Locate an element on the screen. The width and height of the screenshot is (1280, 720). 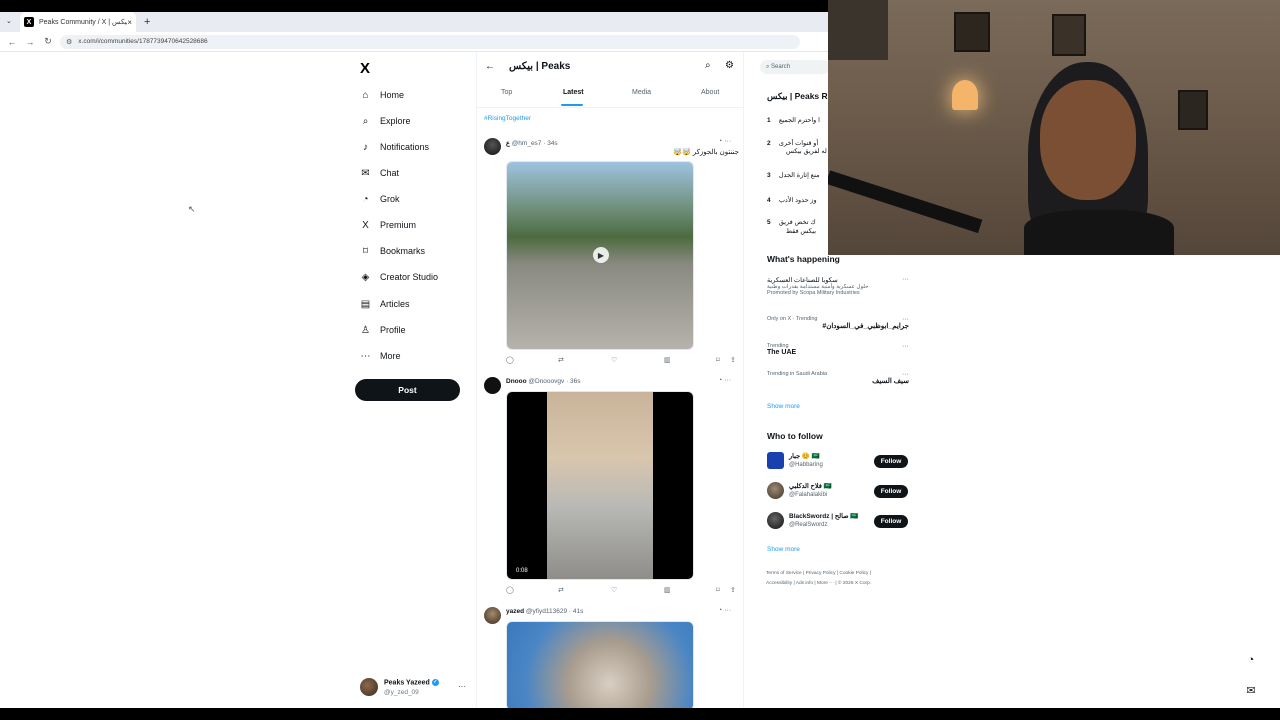
sidebar-item-profile: ♙ Profile is located at coordinates (383, 330).